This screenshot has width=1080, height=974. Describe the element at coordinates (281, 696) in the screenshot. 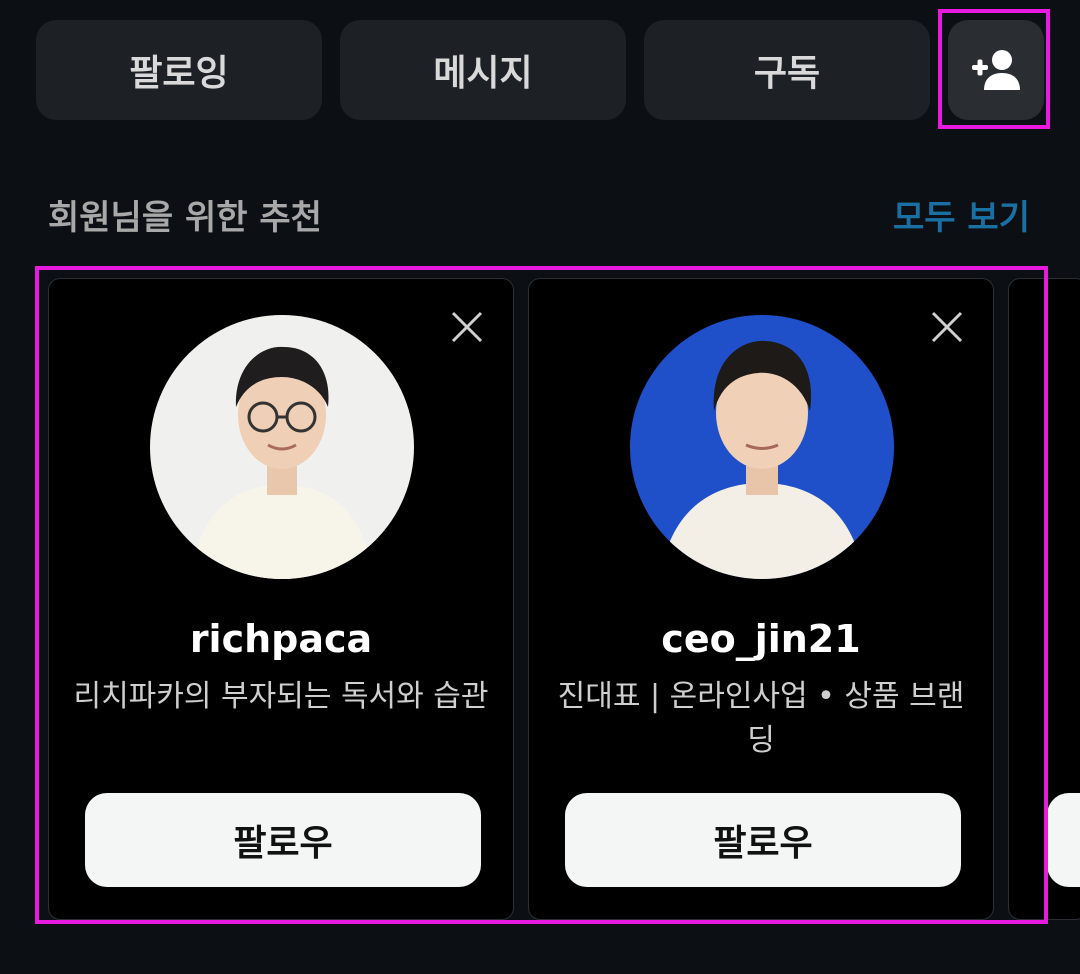

I see `bio-text: 리치파카의 부자되는 독서와 습관` at that location.